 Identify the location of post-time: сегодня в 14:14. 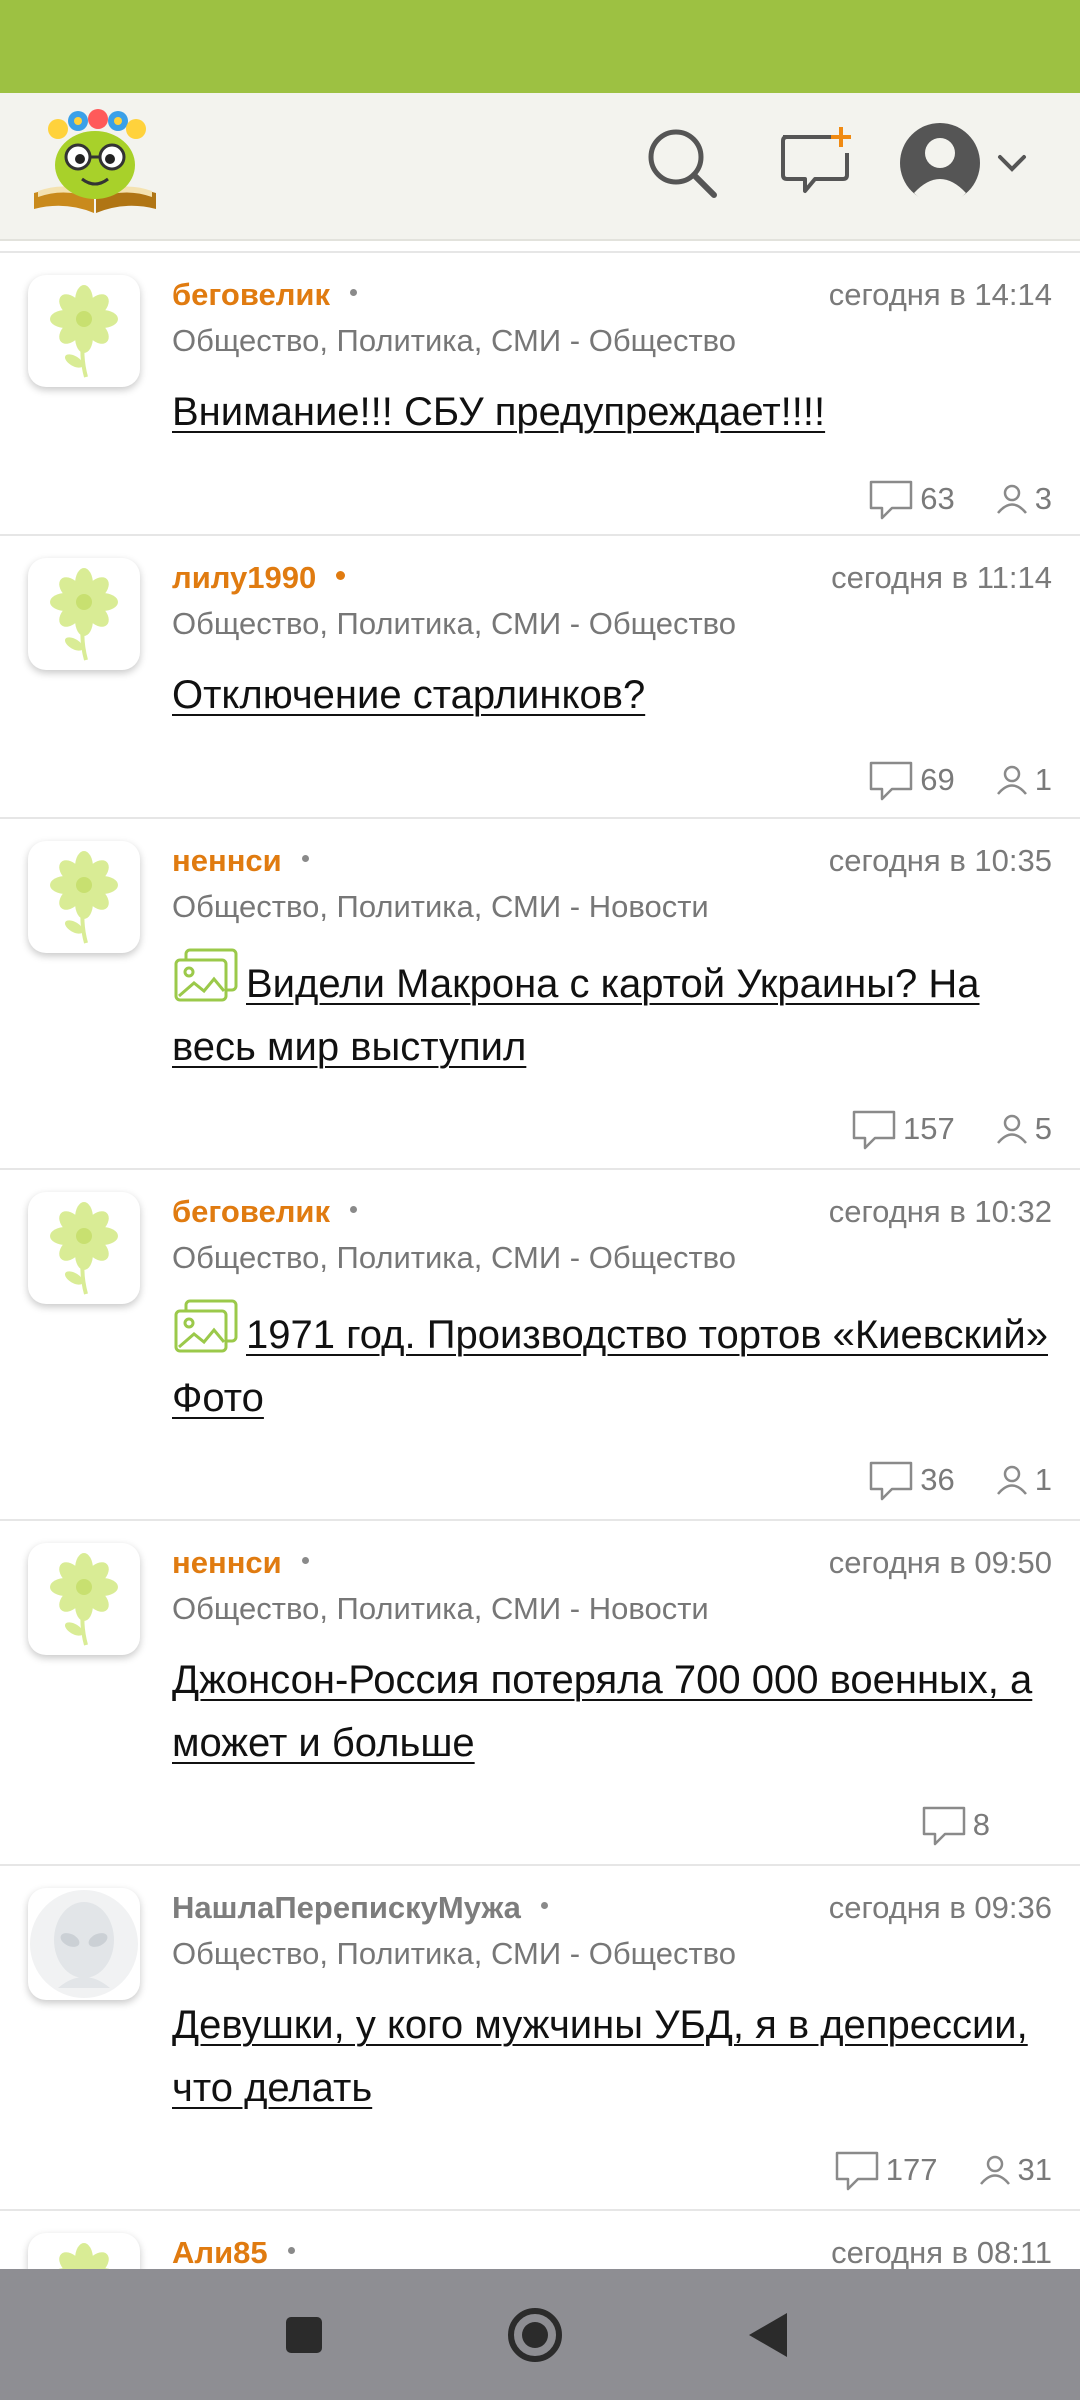
(940, 294).